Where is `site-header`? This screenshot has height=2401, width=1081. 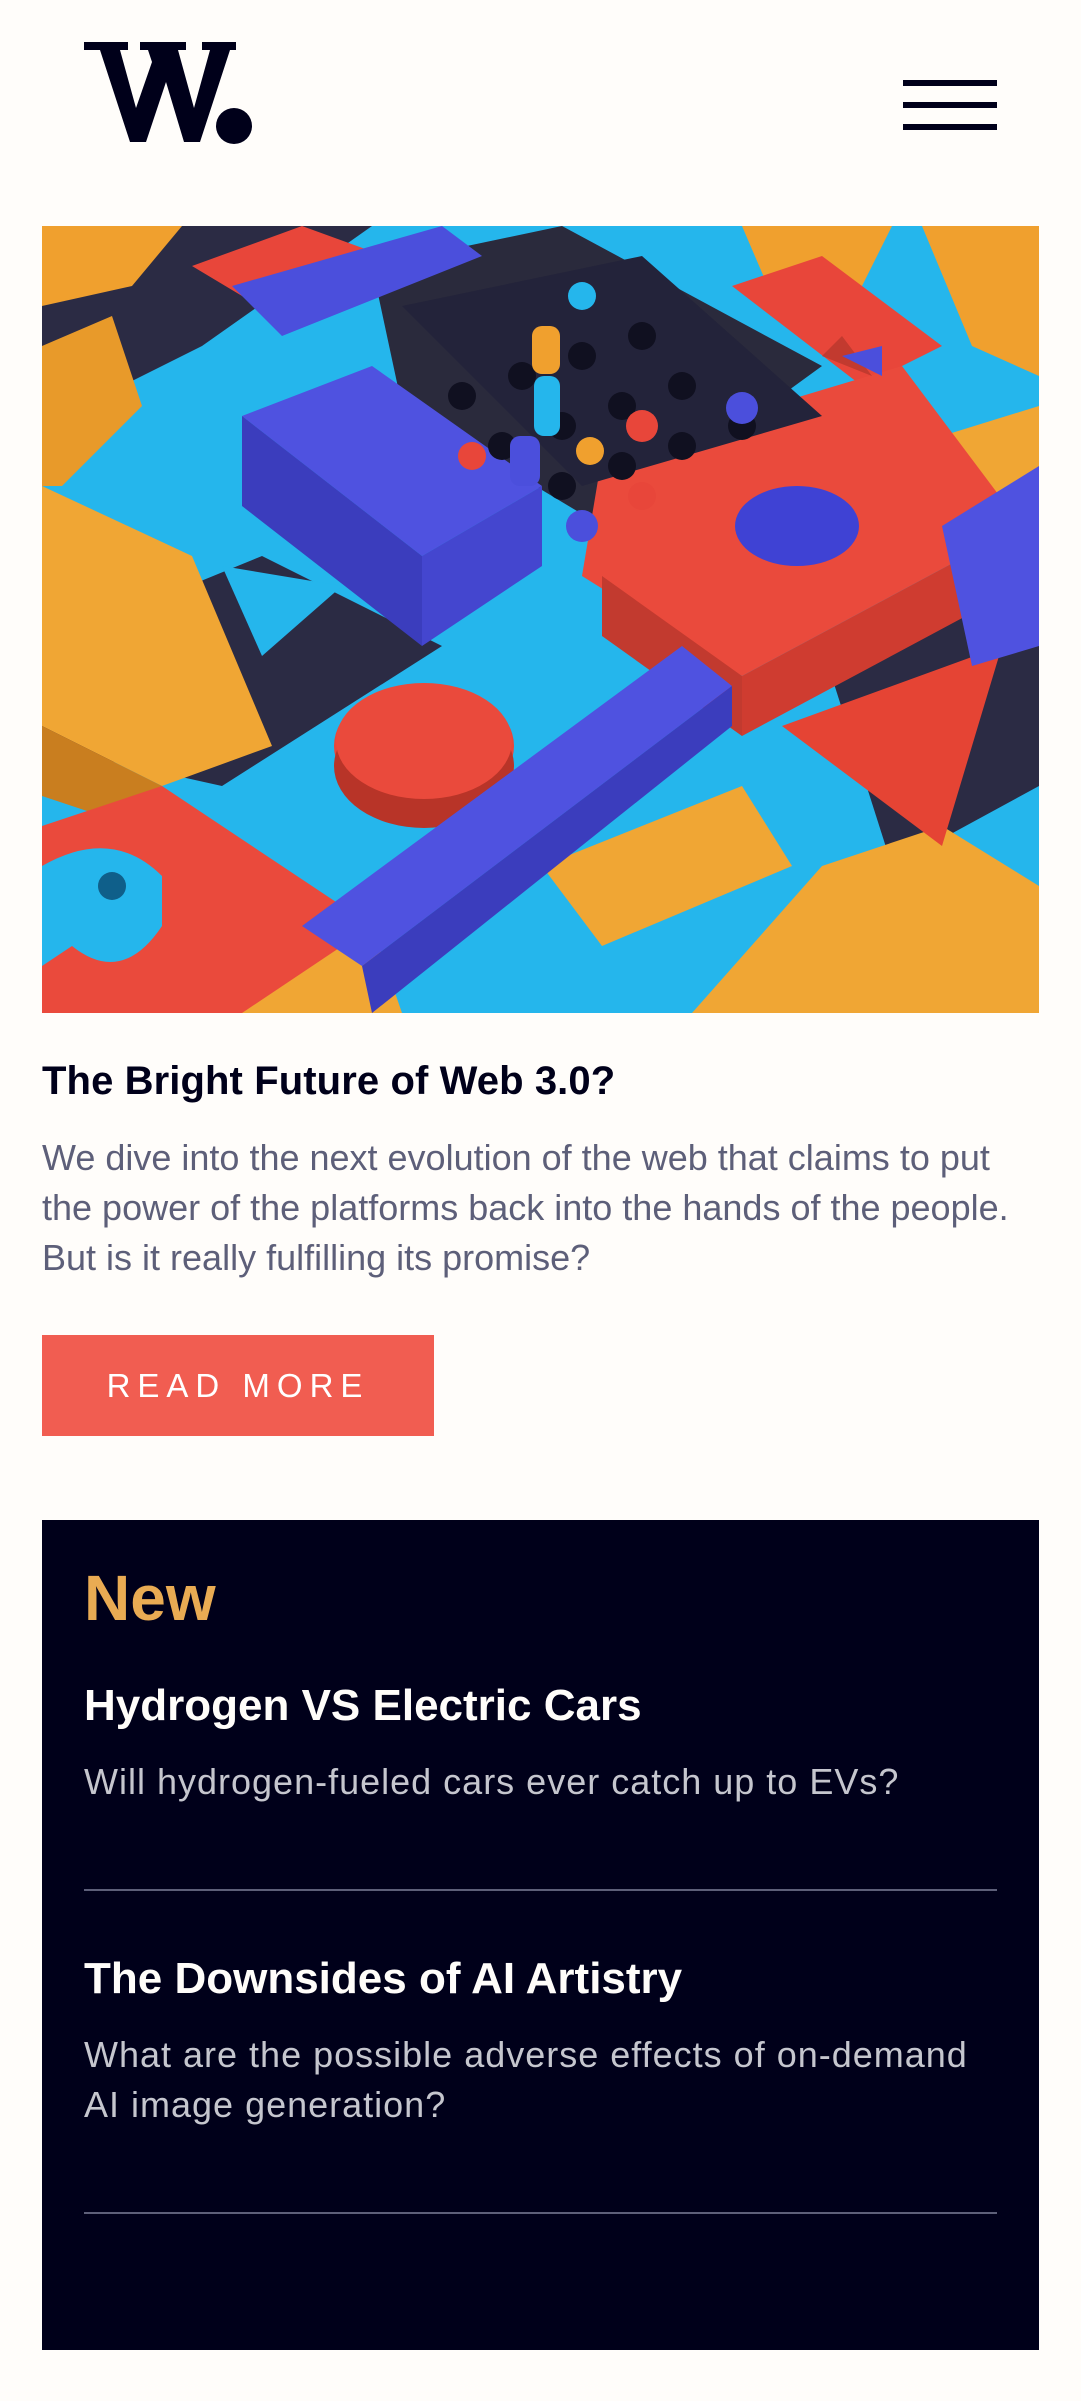
site-header is located at coordinates (540, 113).